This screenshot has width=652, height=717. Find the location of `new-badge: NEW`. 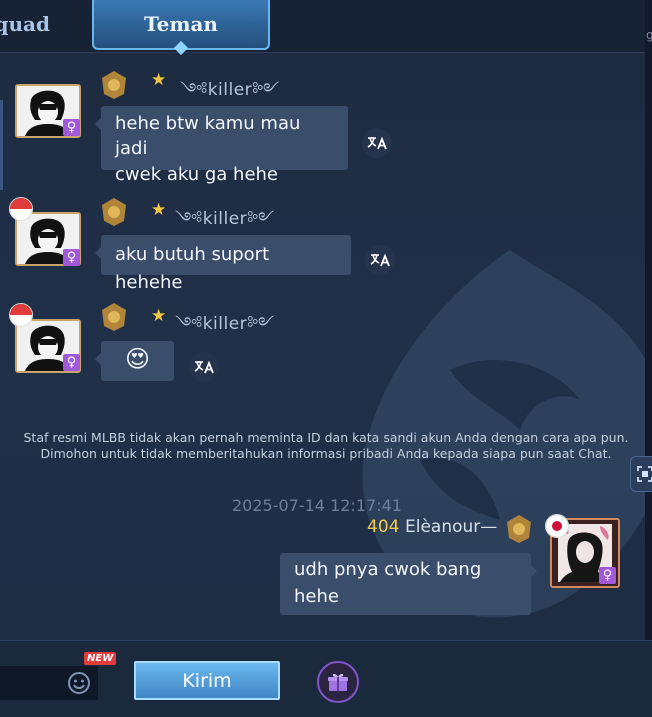

new-badge: NEW is located at coordinates (100, 658).